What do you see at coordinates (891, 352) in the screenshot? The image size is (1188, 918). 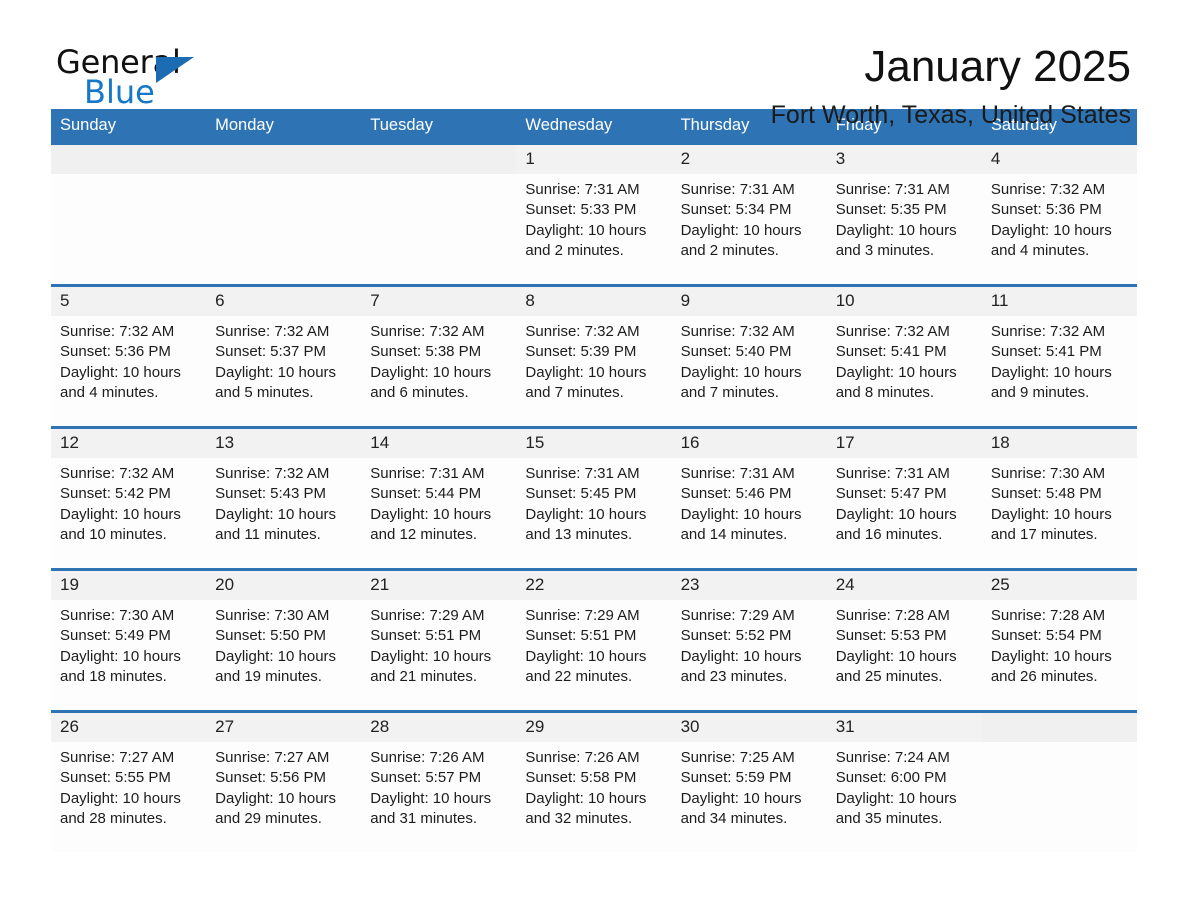 I see `sunset-text: Sunset: 5:41 PM` at bounding box center [891, 352].